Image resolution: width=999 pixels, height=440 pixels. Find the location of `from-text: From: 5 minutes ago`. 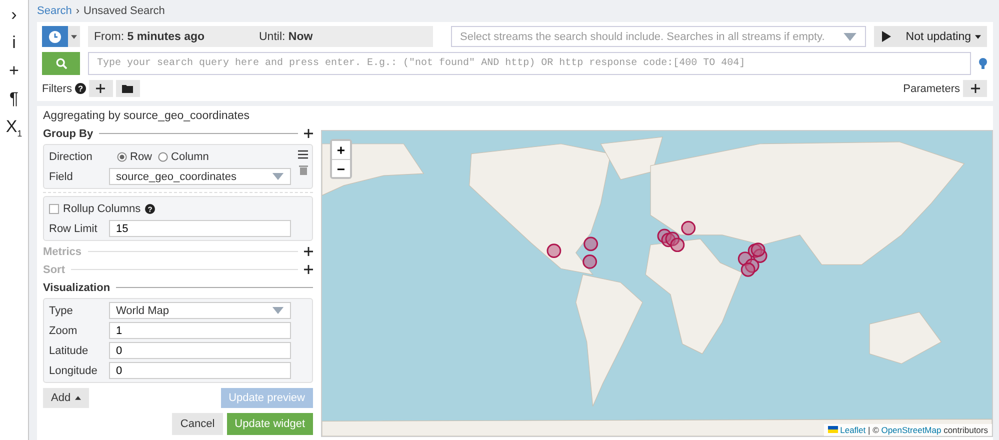

from-text: From: 5 minutes ago is located at coordinates (150, 36).